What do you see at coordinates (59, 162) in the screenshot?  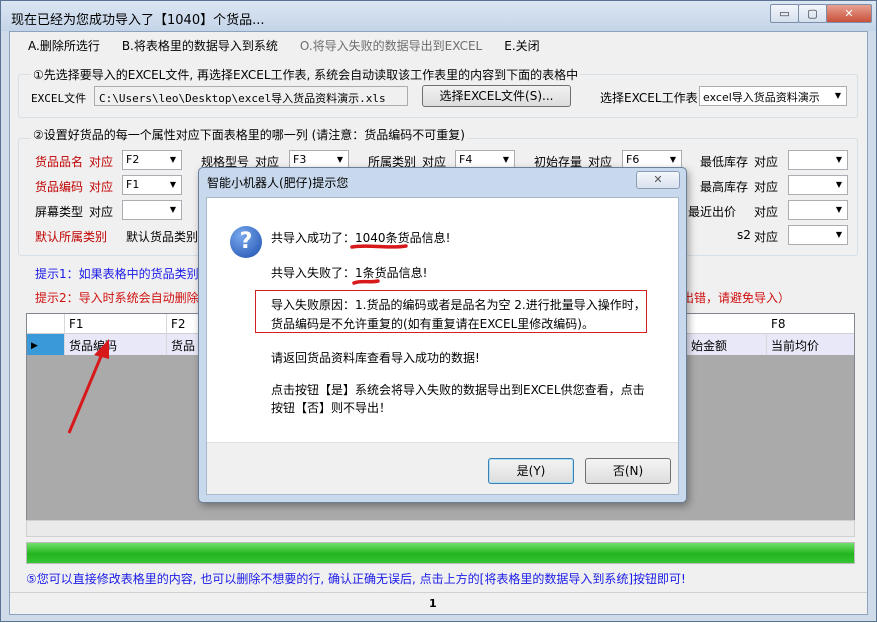 I see `field-name-label: 货品品名` at bounding box center [59, 162].